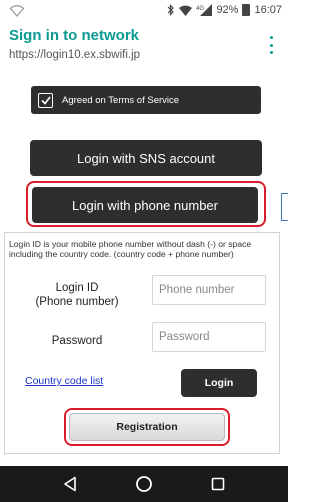  What do you see at coordinates (77, 341) in the screenshot?
I see `password-label: Password` at bounding box center [77, 341].